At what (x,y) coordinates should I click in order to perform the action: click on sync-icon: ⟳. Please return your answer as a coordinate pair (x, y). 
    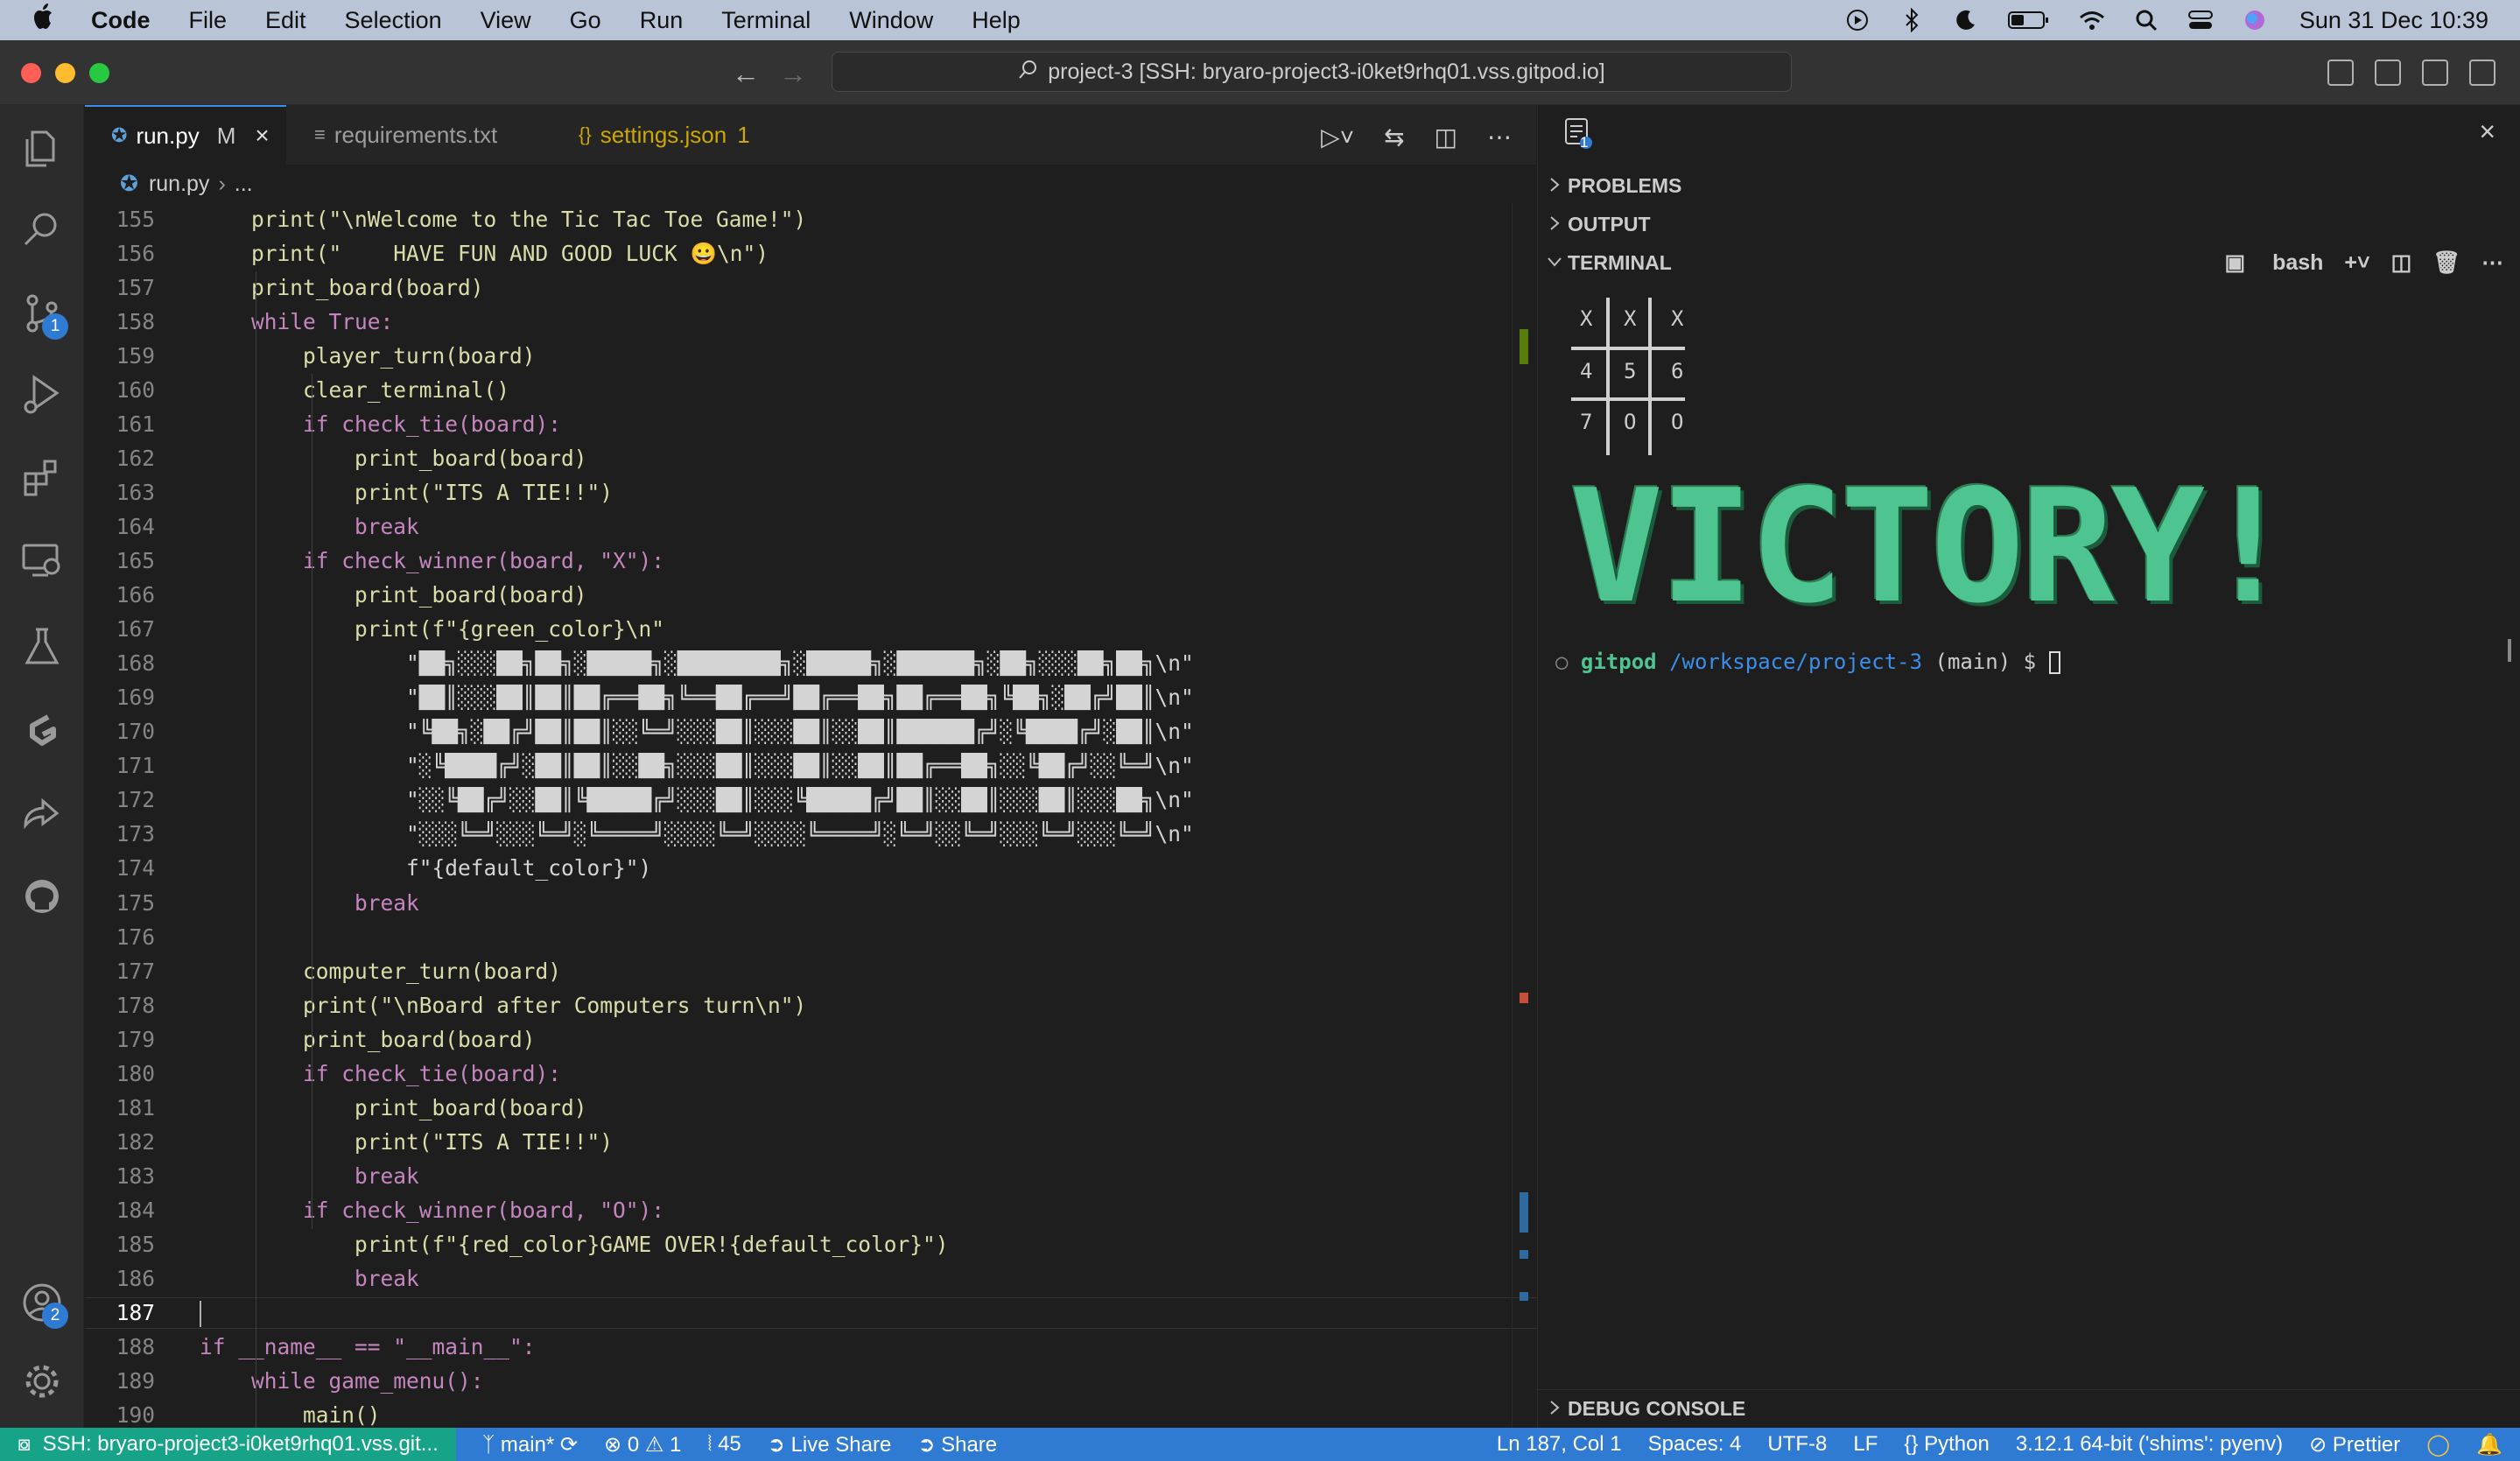
    Looking at the image, I should click on (569, 1445).